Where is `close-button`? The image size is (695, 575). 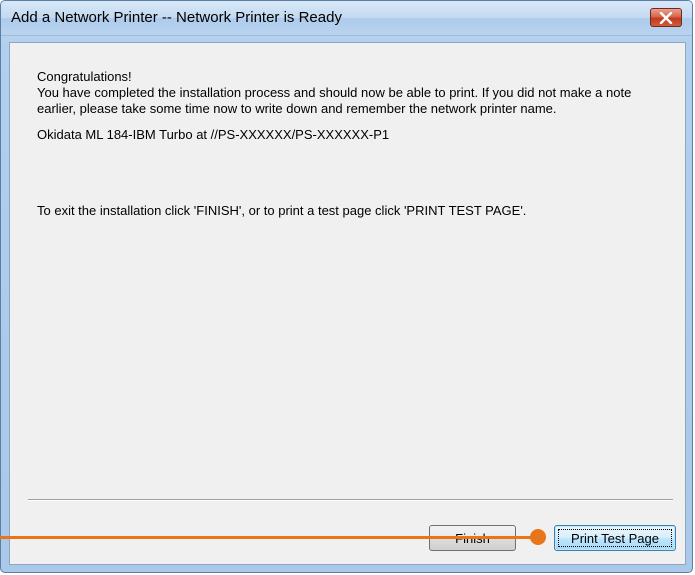 close-button is located at coordinates (666, 17).